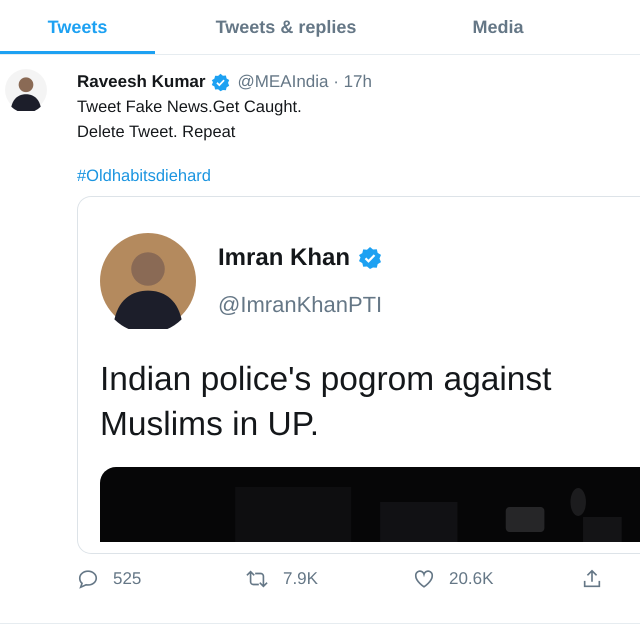 This screenshot has height=640, width=640. What do you see at coordinates (471, 579) in the screenshot?
I see `action-count: 20.6K` at bounding box center [471, 579].